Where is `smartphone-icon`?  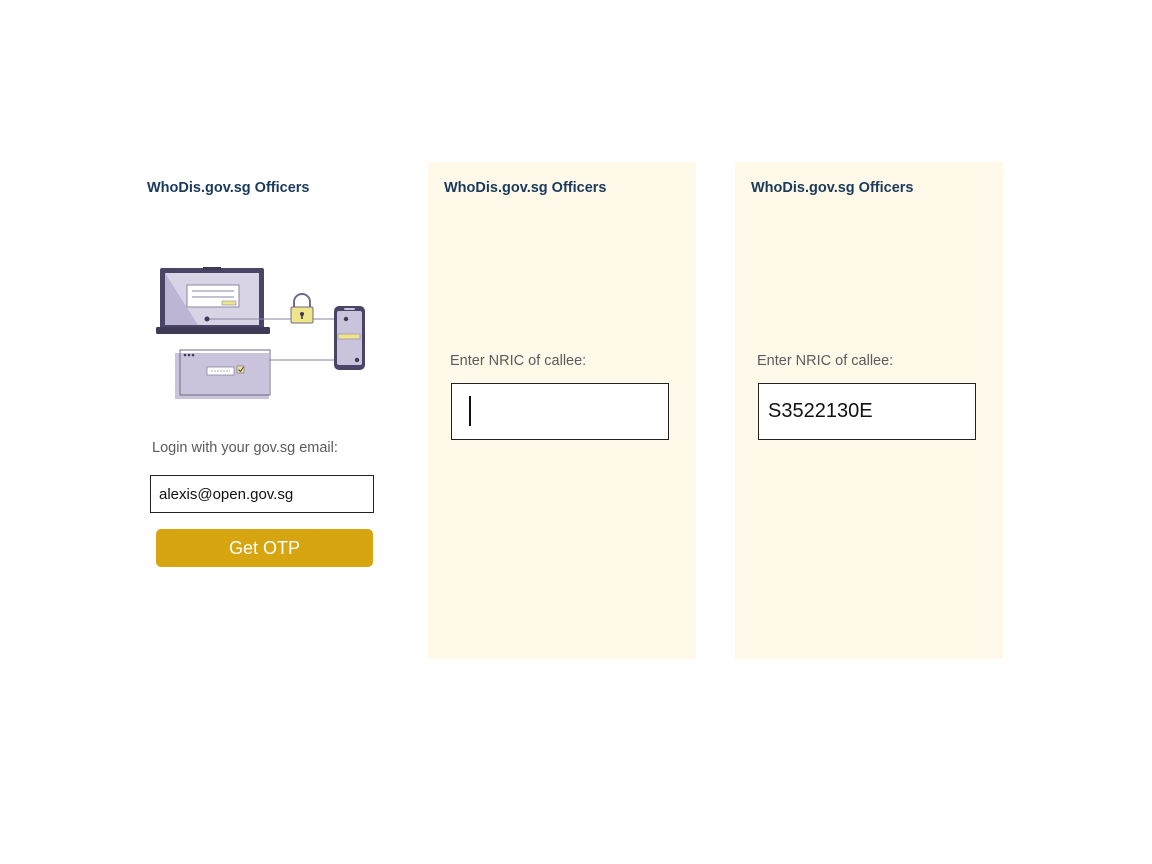
smartphone-icon is located at coordinates (349, 338).